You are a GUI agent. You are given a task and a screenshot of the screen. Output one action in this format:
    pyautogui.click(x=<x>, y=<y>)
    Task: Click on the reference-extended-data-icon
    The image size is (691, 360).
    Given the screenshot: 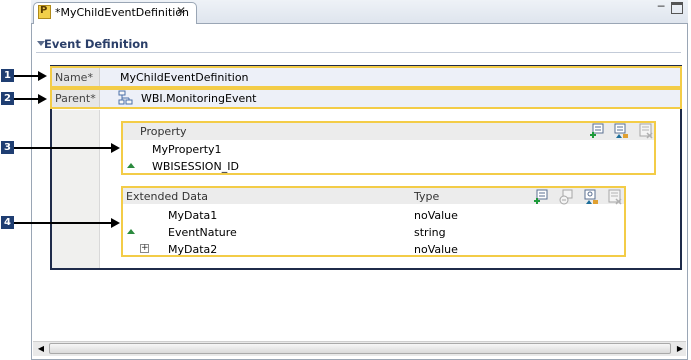 What is the action you would take?
    pyautogui.click(x=566, y=197)
    